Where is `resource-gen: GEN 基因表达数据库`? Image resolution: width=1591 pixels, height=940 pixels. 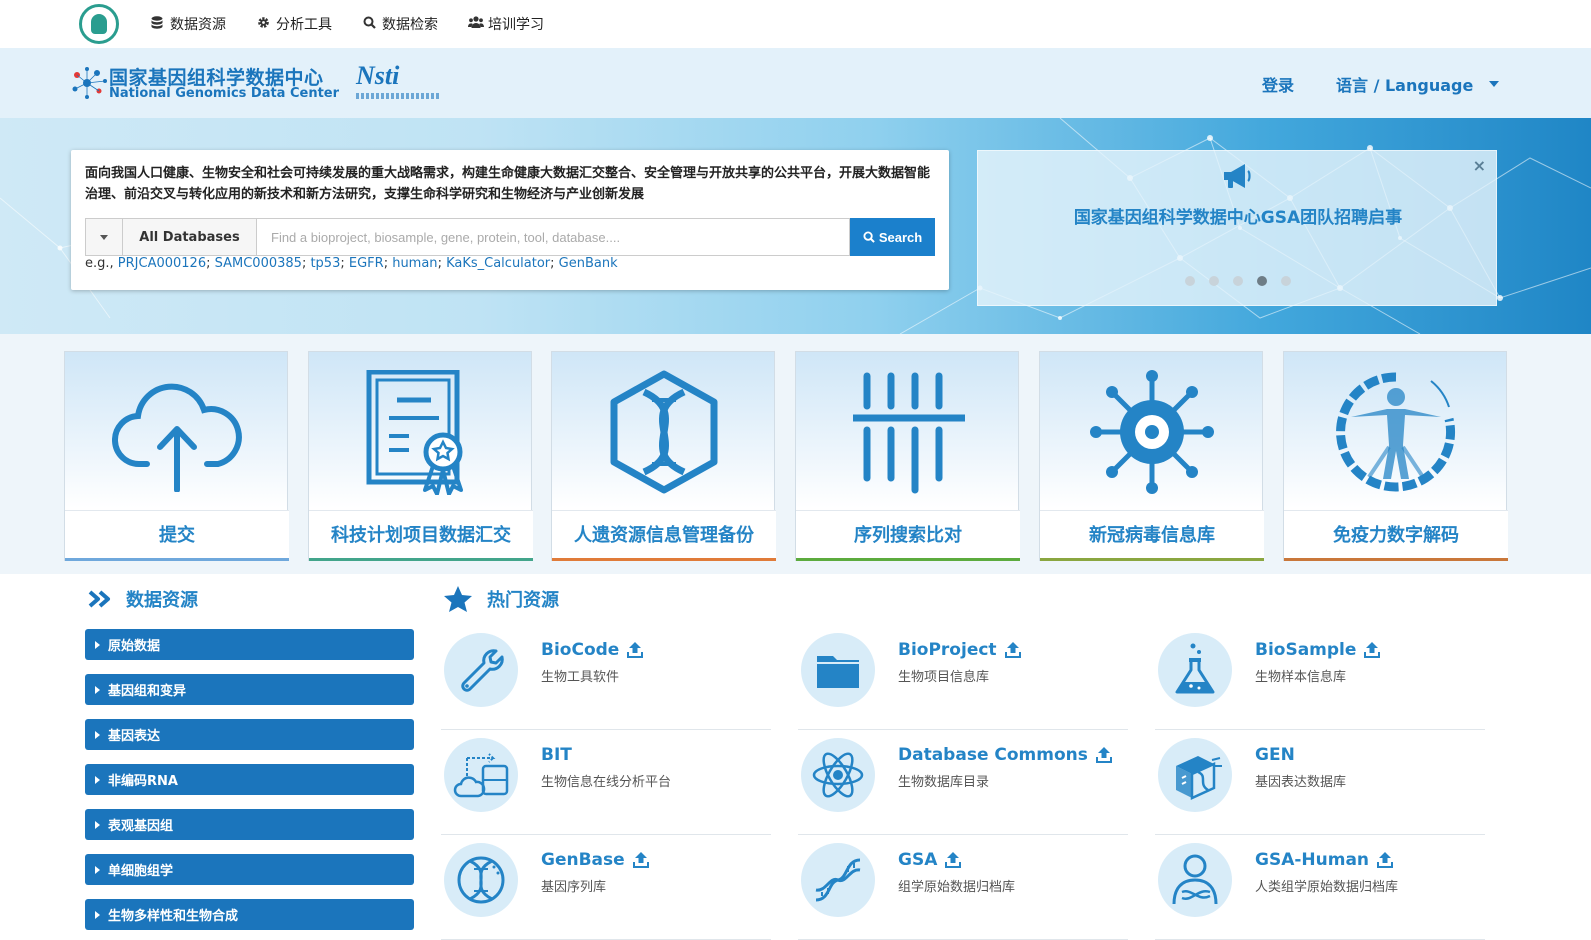
resource-gen: GEN 基因表达数据库 is located at coordinates (1320, 782).